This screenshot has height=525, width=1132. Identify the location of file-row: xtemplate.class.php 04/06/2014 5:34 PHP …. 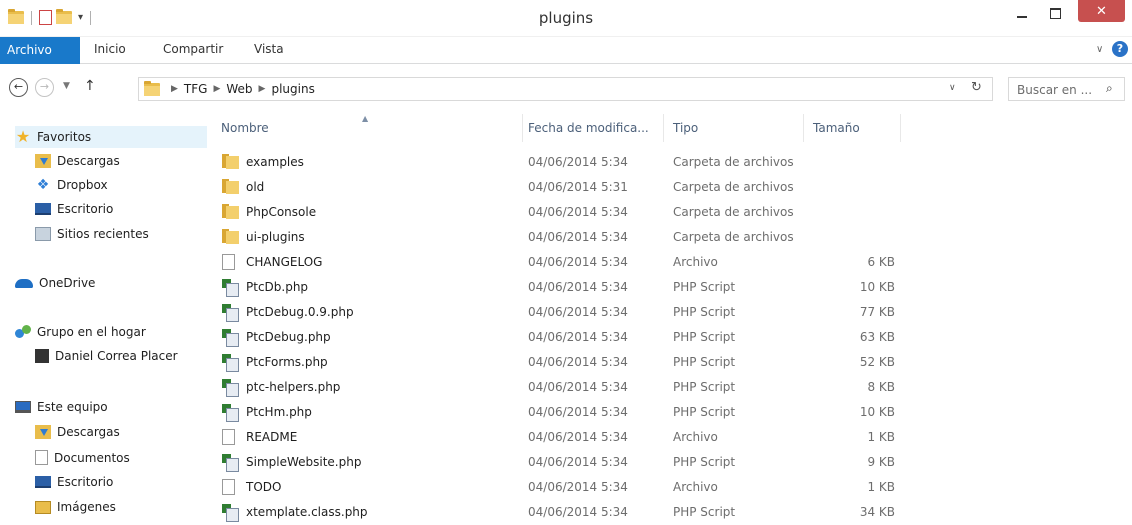
(560, 512).